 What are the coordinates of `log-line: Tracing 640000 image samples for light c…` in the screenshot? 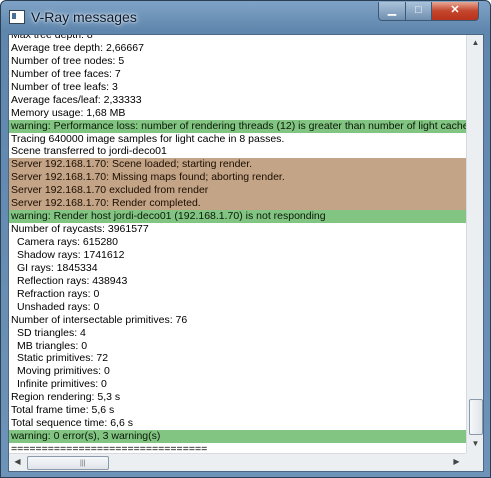 It's located at (148, 138).